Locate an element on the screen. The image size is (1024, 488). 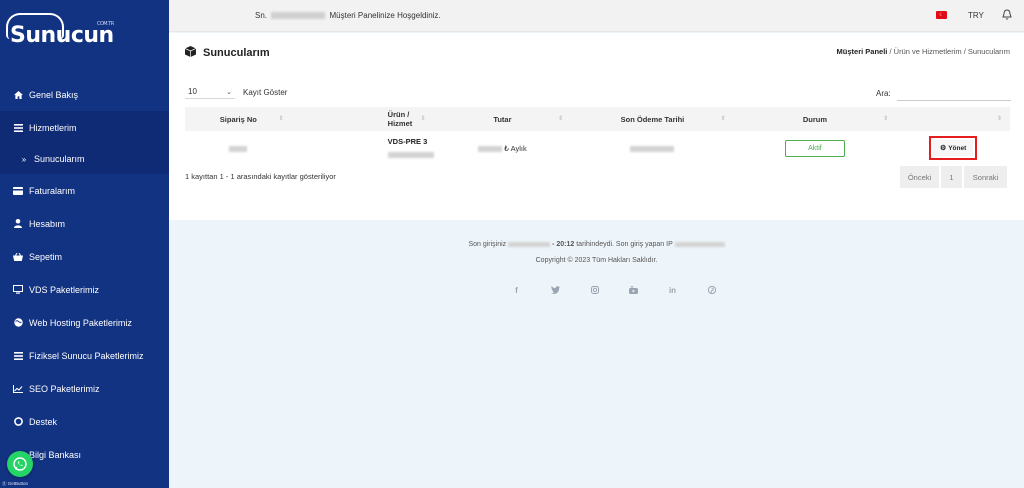
sidebar-item-label: Fiziksel Sunucu Paketlerimiz is located at coordinates (86, 355).